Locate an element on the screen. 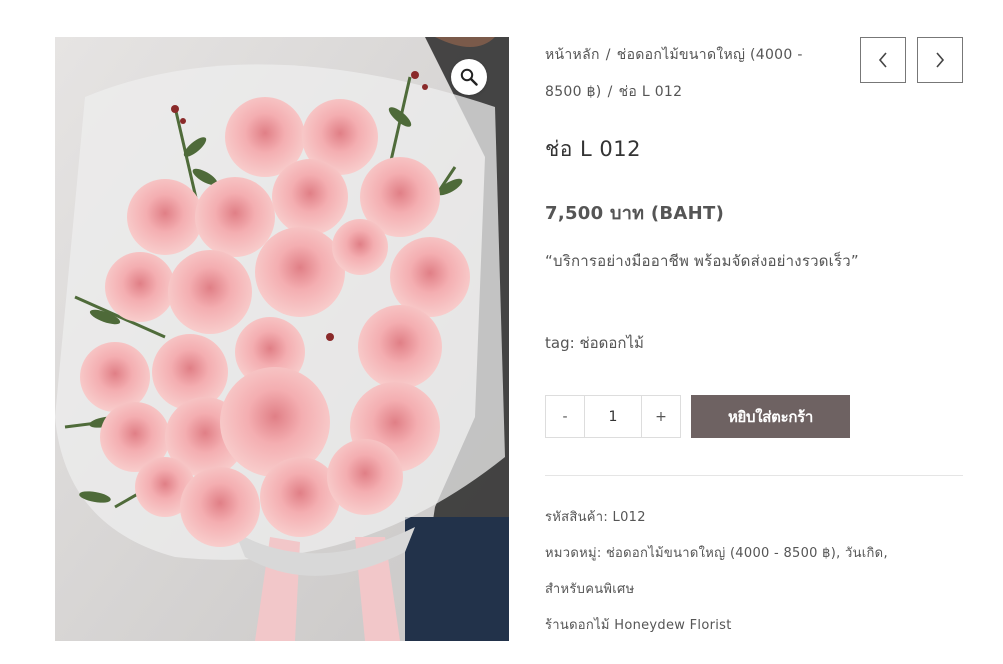  divider is located at coordinates (754, 475).